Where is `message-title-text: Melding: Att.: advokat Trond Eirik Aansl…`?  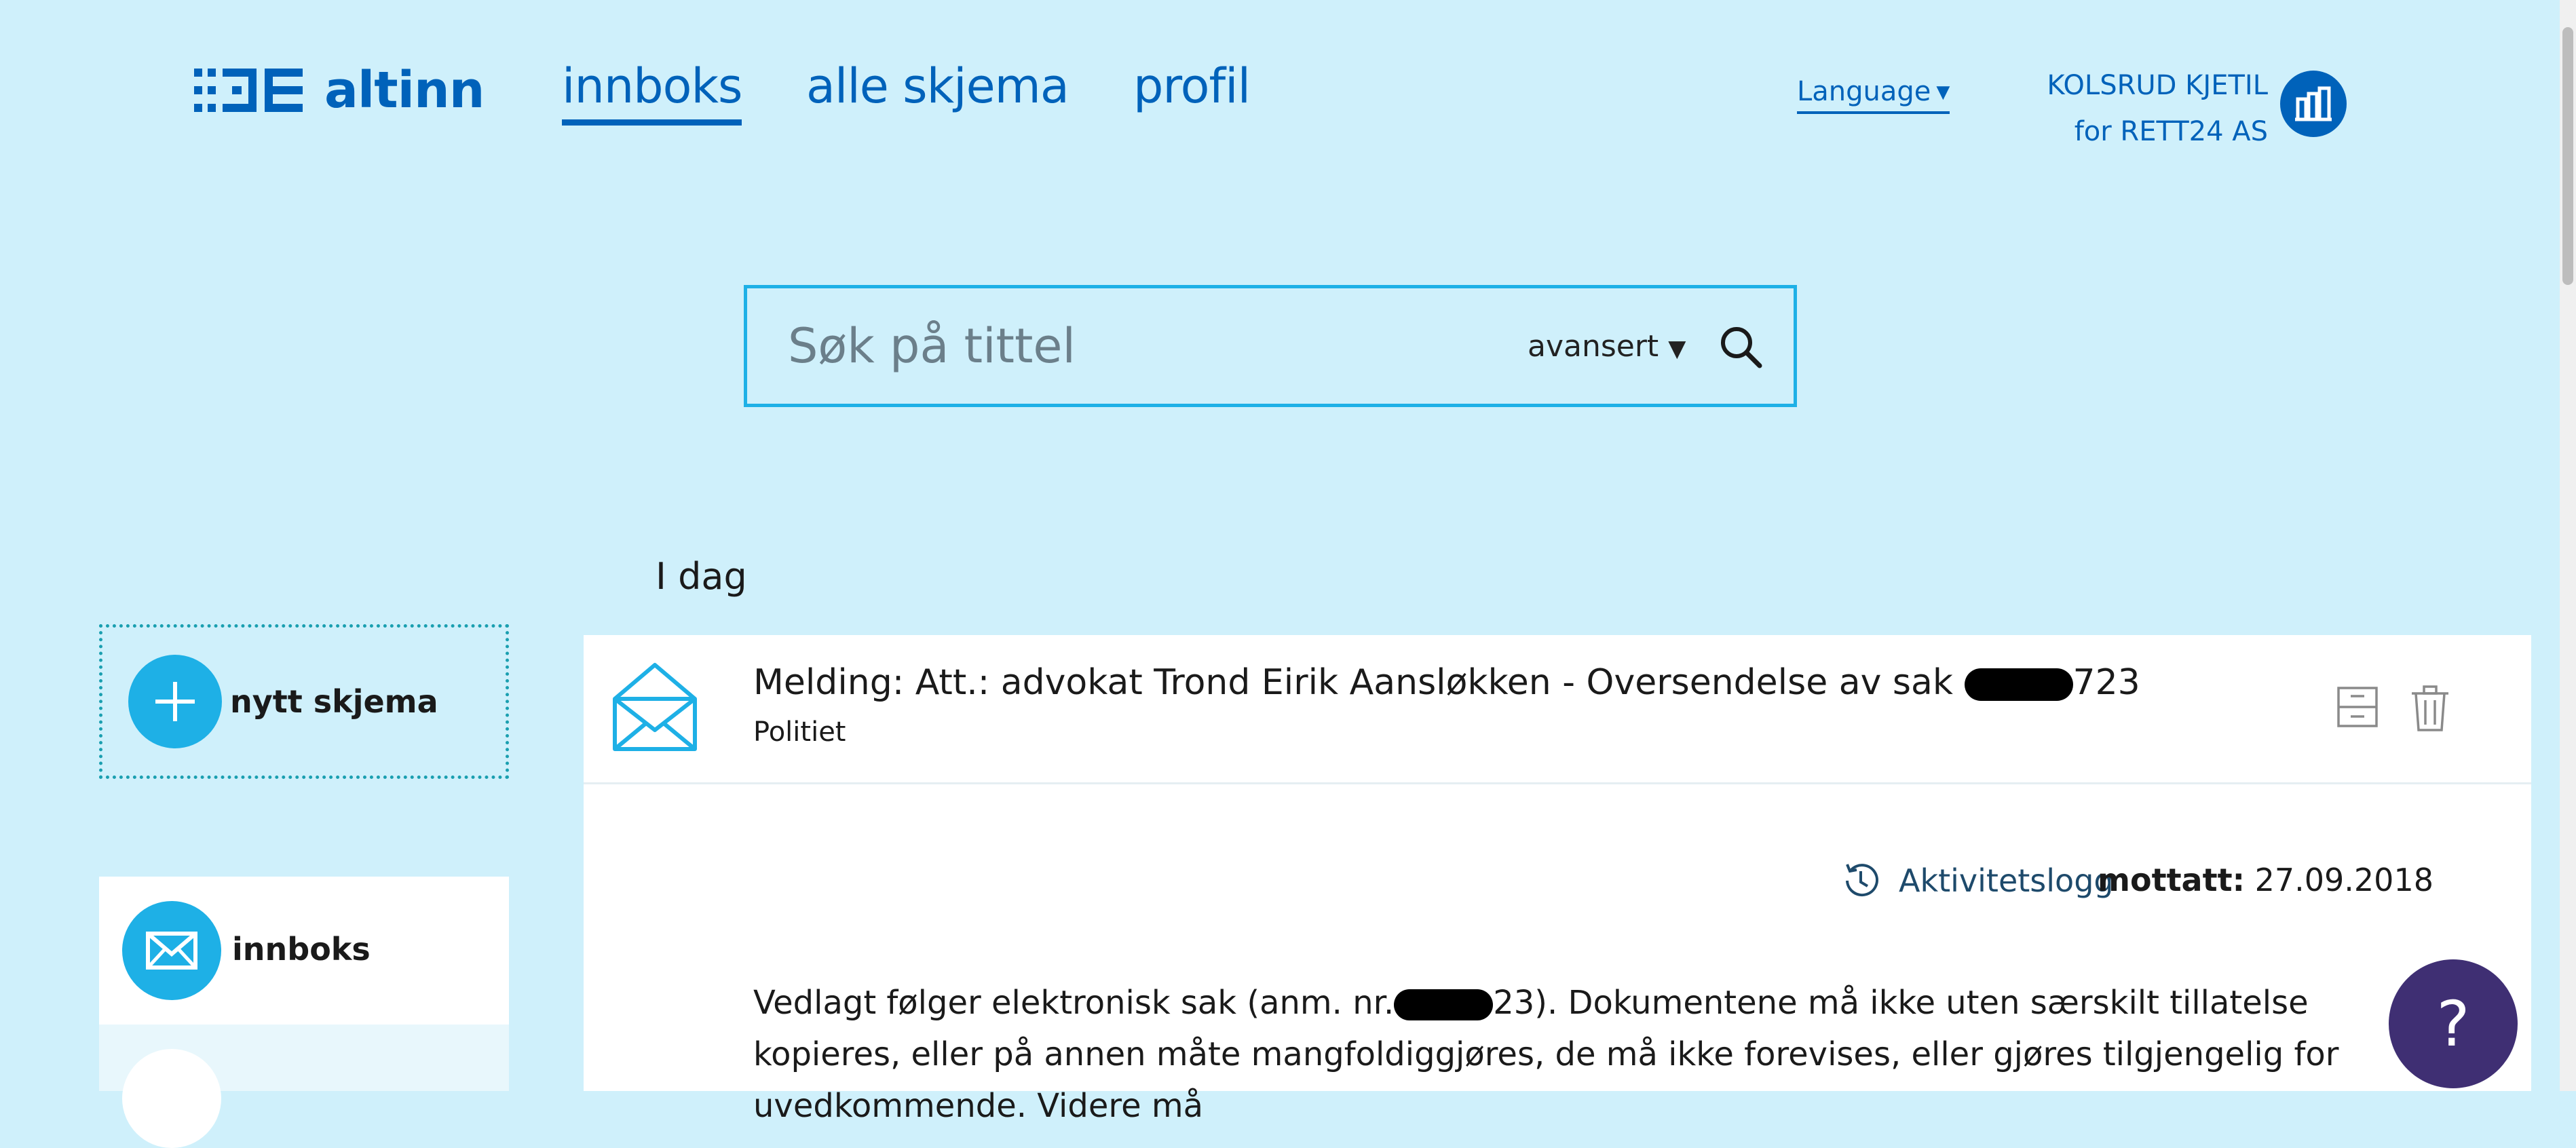 message-title-text: Melding: Att.: advokat Trond Eirik Aansl… is located at coordinates (1359, 682).